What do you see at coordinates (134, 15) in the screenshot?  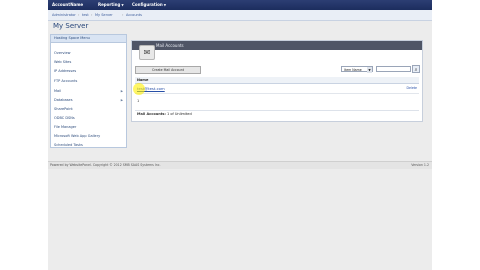 I see `breadcrumb-item: Accounts` at bounding box center [134, 15].